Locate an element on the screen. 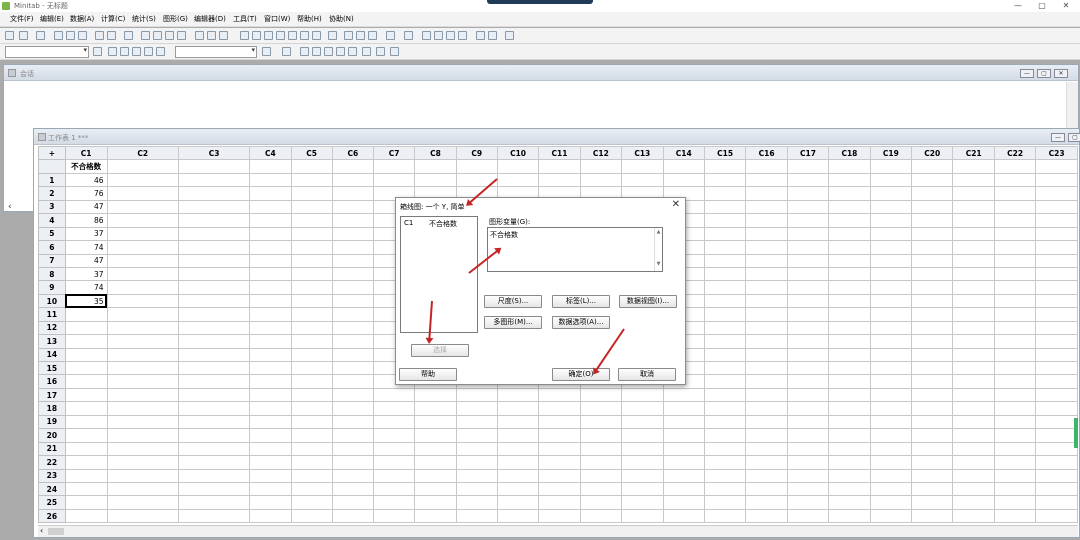 This screenshot has width=1080, height=540. session-maximize-button: ▢ is located at coordinates (1044, 73).